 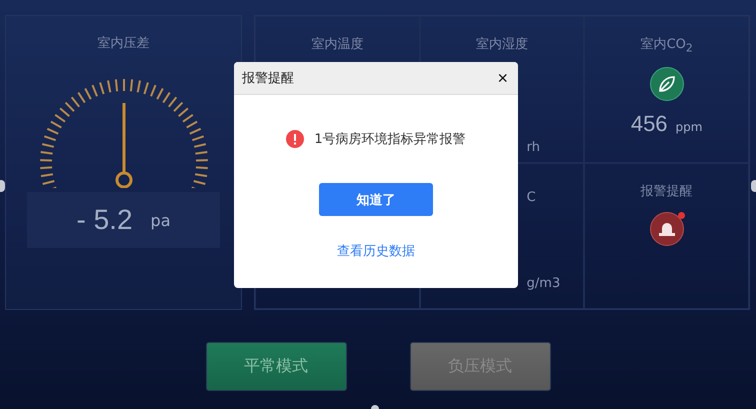 What do you see at coordinates (543, 283) in the screenshot?
I see `sensor-unit: g/m3` at bounding box center [543, 283].